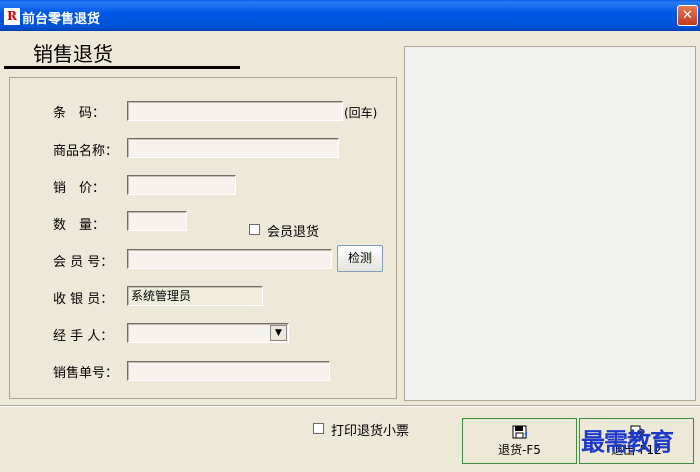 The height and width of the screenshot is (472, 700). Describe the element at coordinates (195, 296) in the screenshot. I see `cashier-field: 系统管理员` at that location.